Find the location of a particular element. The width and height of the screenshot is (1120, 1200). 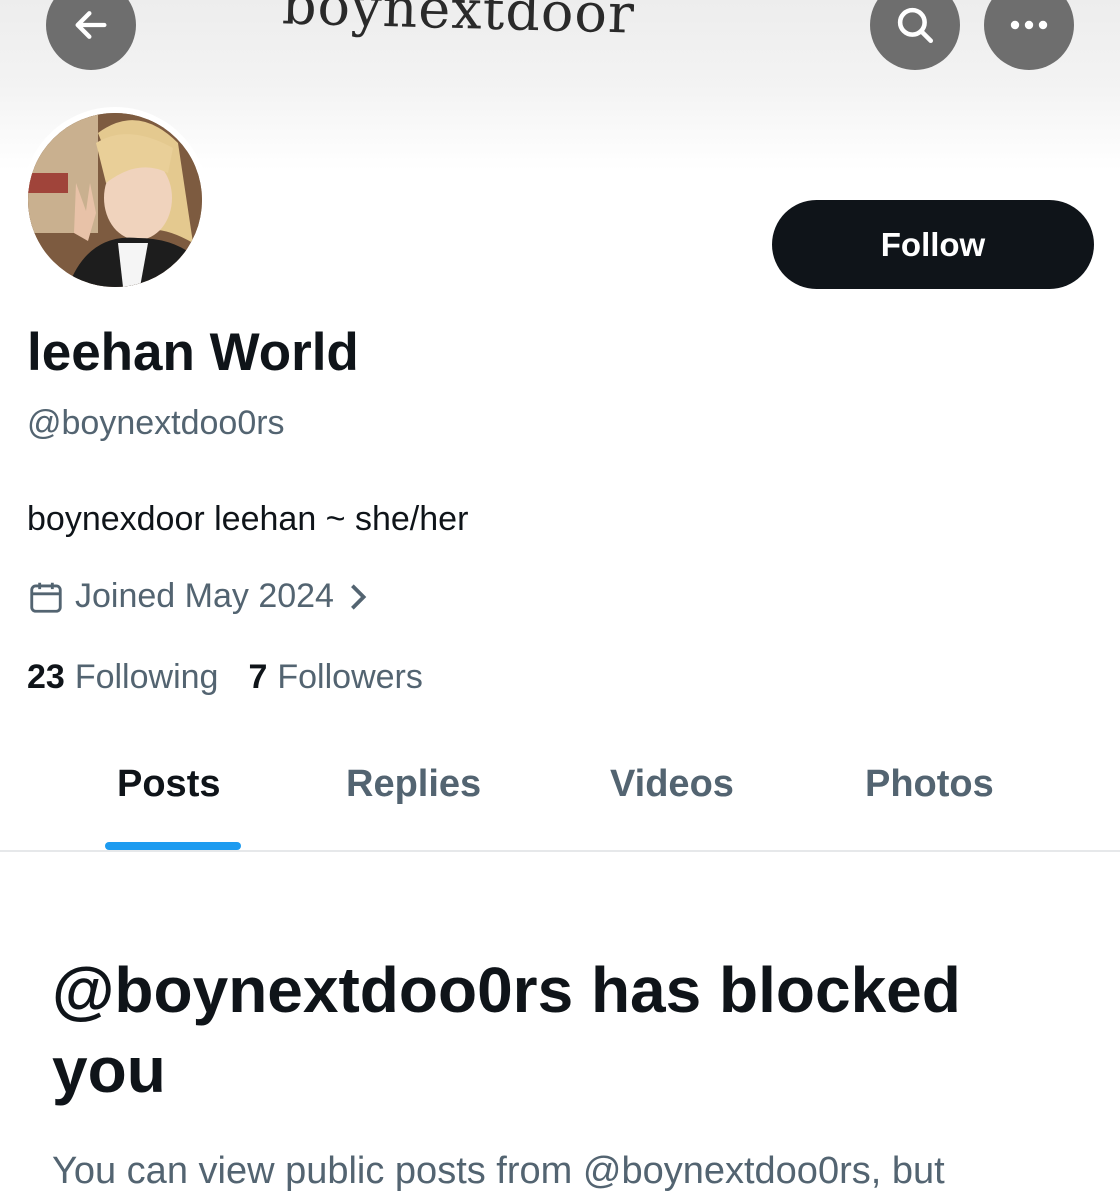

tab-videos: Videos is located at coordinates (672, 784).